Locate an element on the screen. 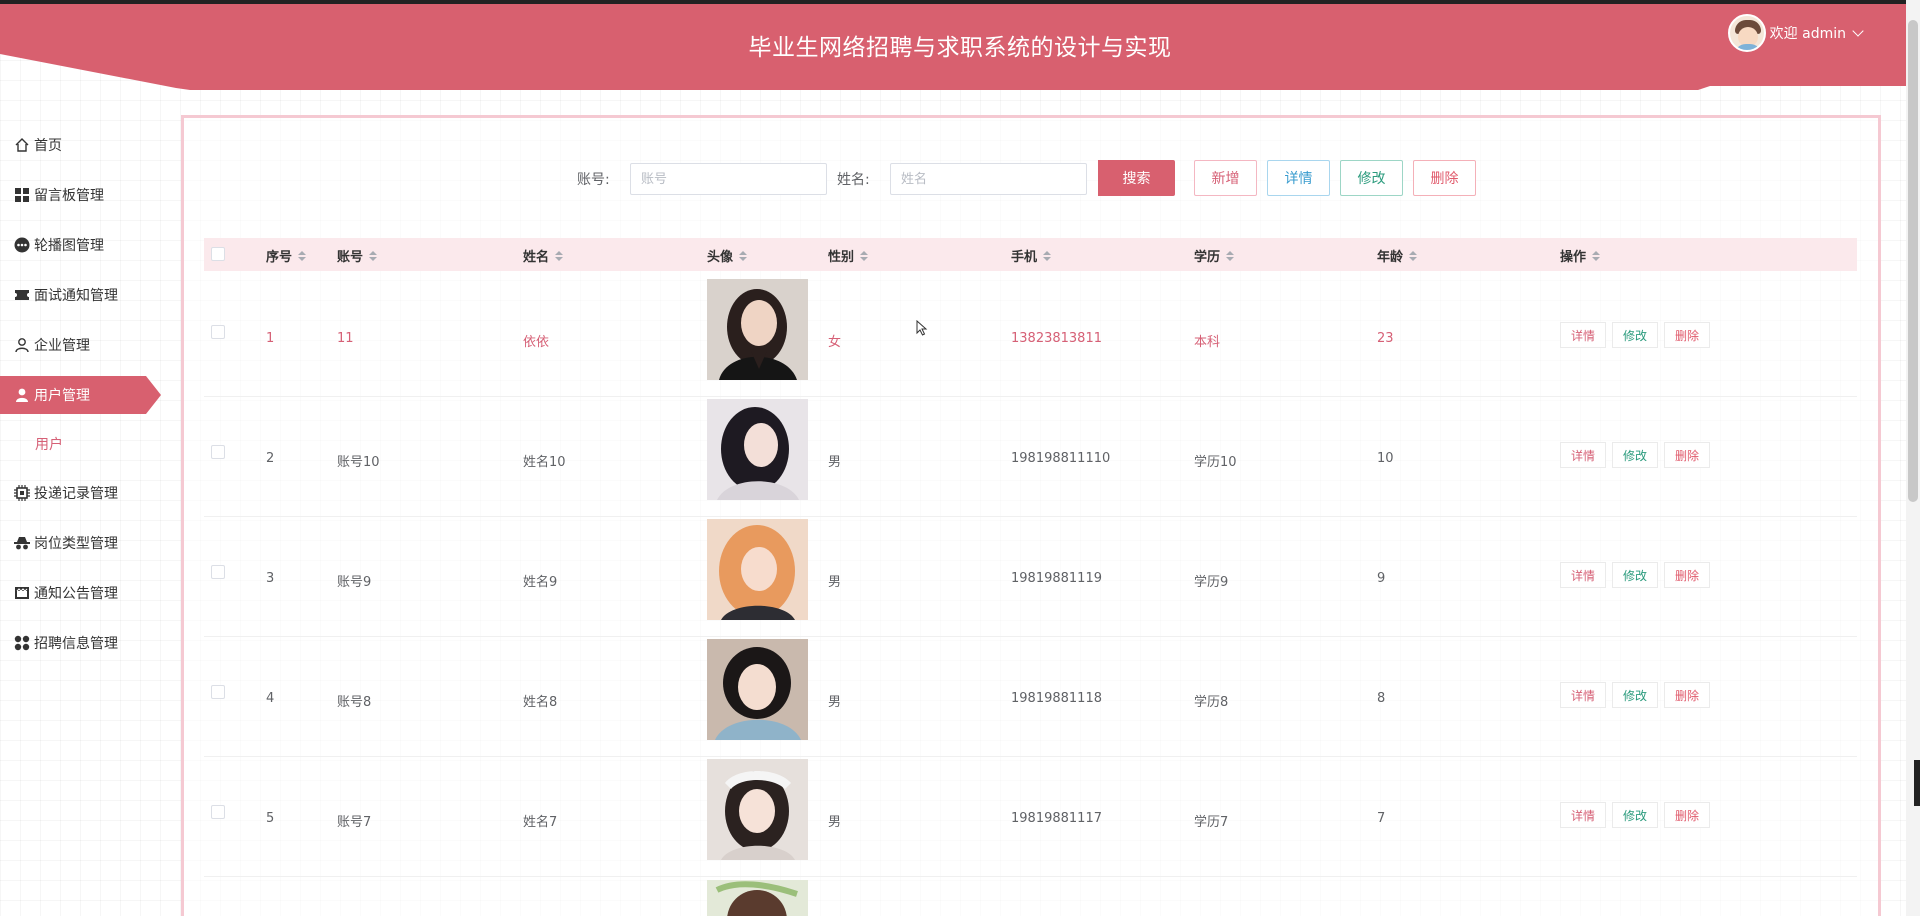 The width and height of the screenshot is (1920, 916). cell-name: 姓名9 is located at coordinates (540, 582).